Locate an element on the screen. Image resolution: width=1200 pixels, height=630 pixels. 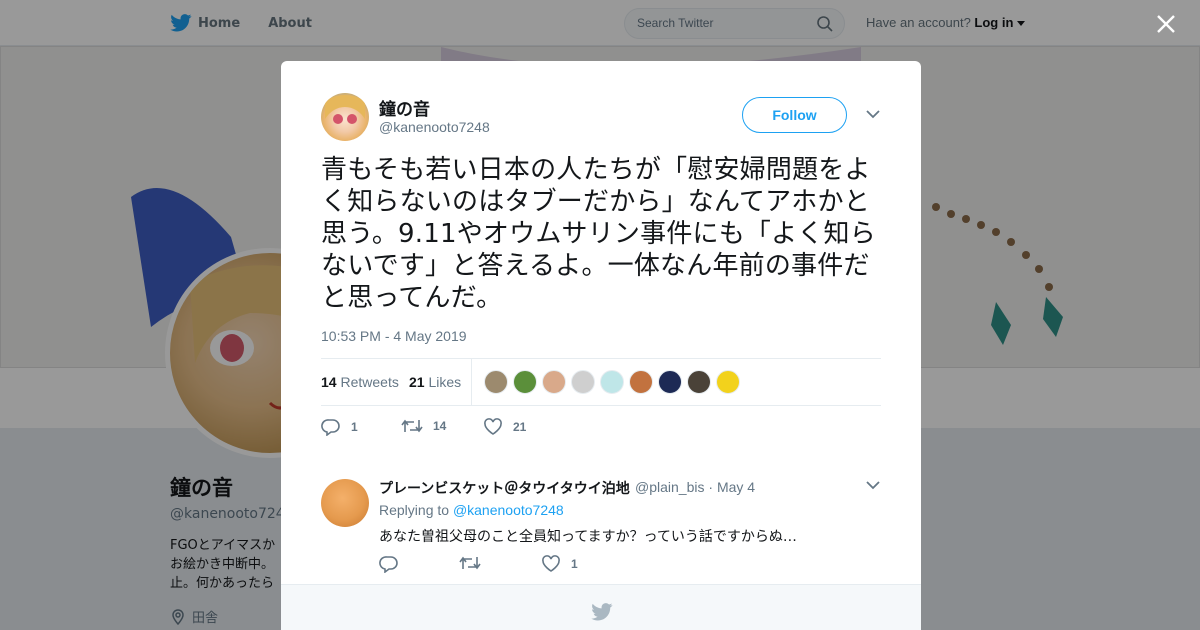
reply-like-count: 1 is located at coordinates (574, 564).